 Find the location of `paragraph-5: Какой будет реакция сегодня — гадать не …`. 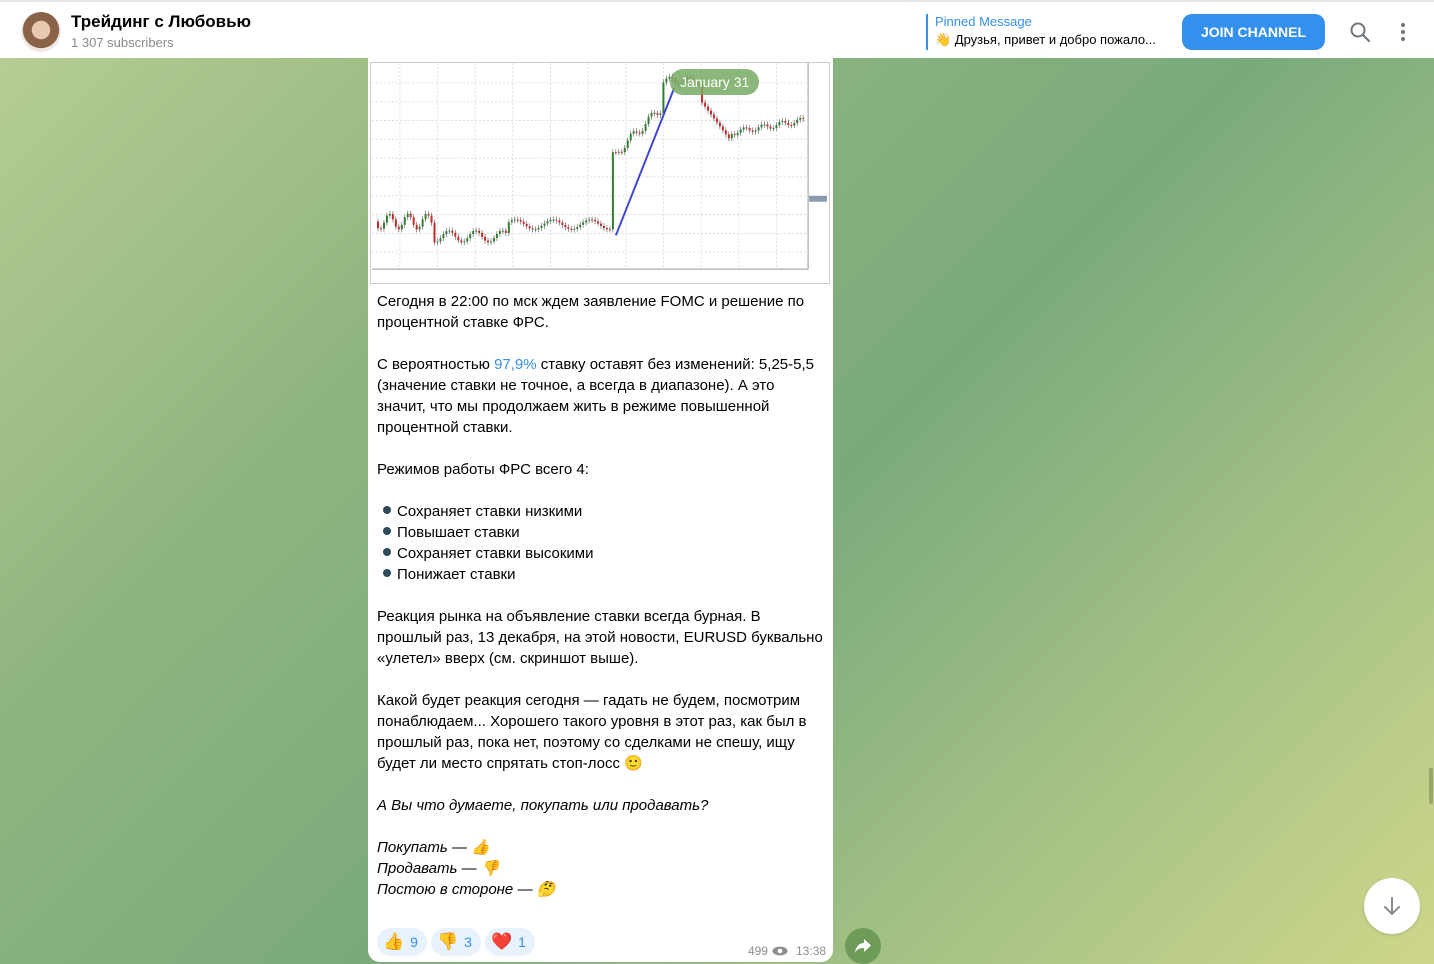

paragraph-5: Какой будет реакция сегодня — гадать не … is located at coordinates (592, 732).